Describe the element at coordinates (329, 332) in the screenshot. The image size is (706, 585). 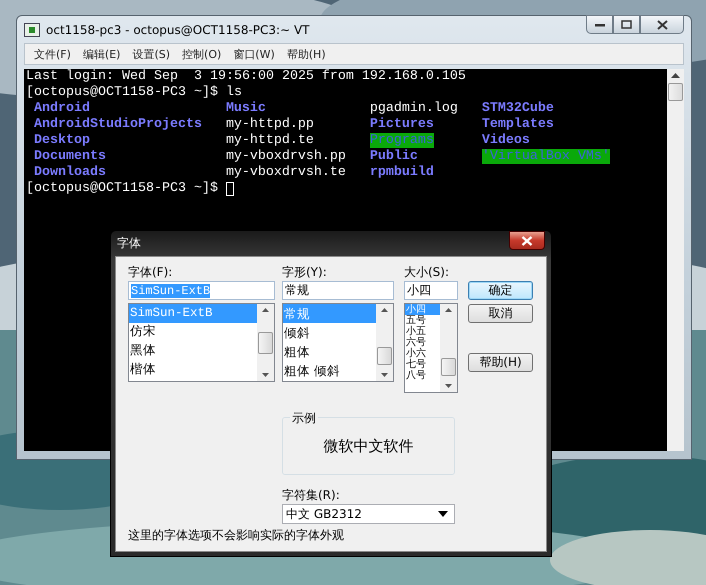
I see `list-item: 倾斜` at that location.